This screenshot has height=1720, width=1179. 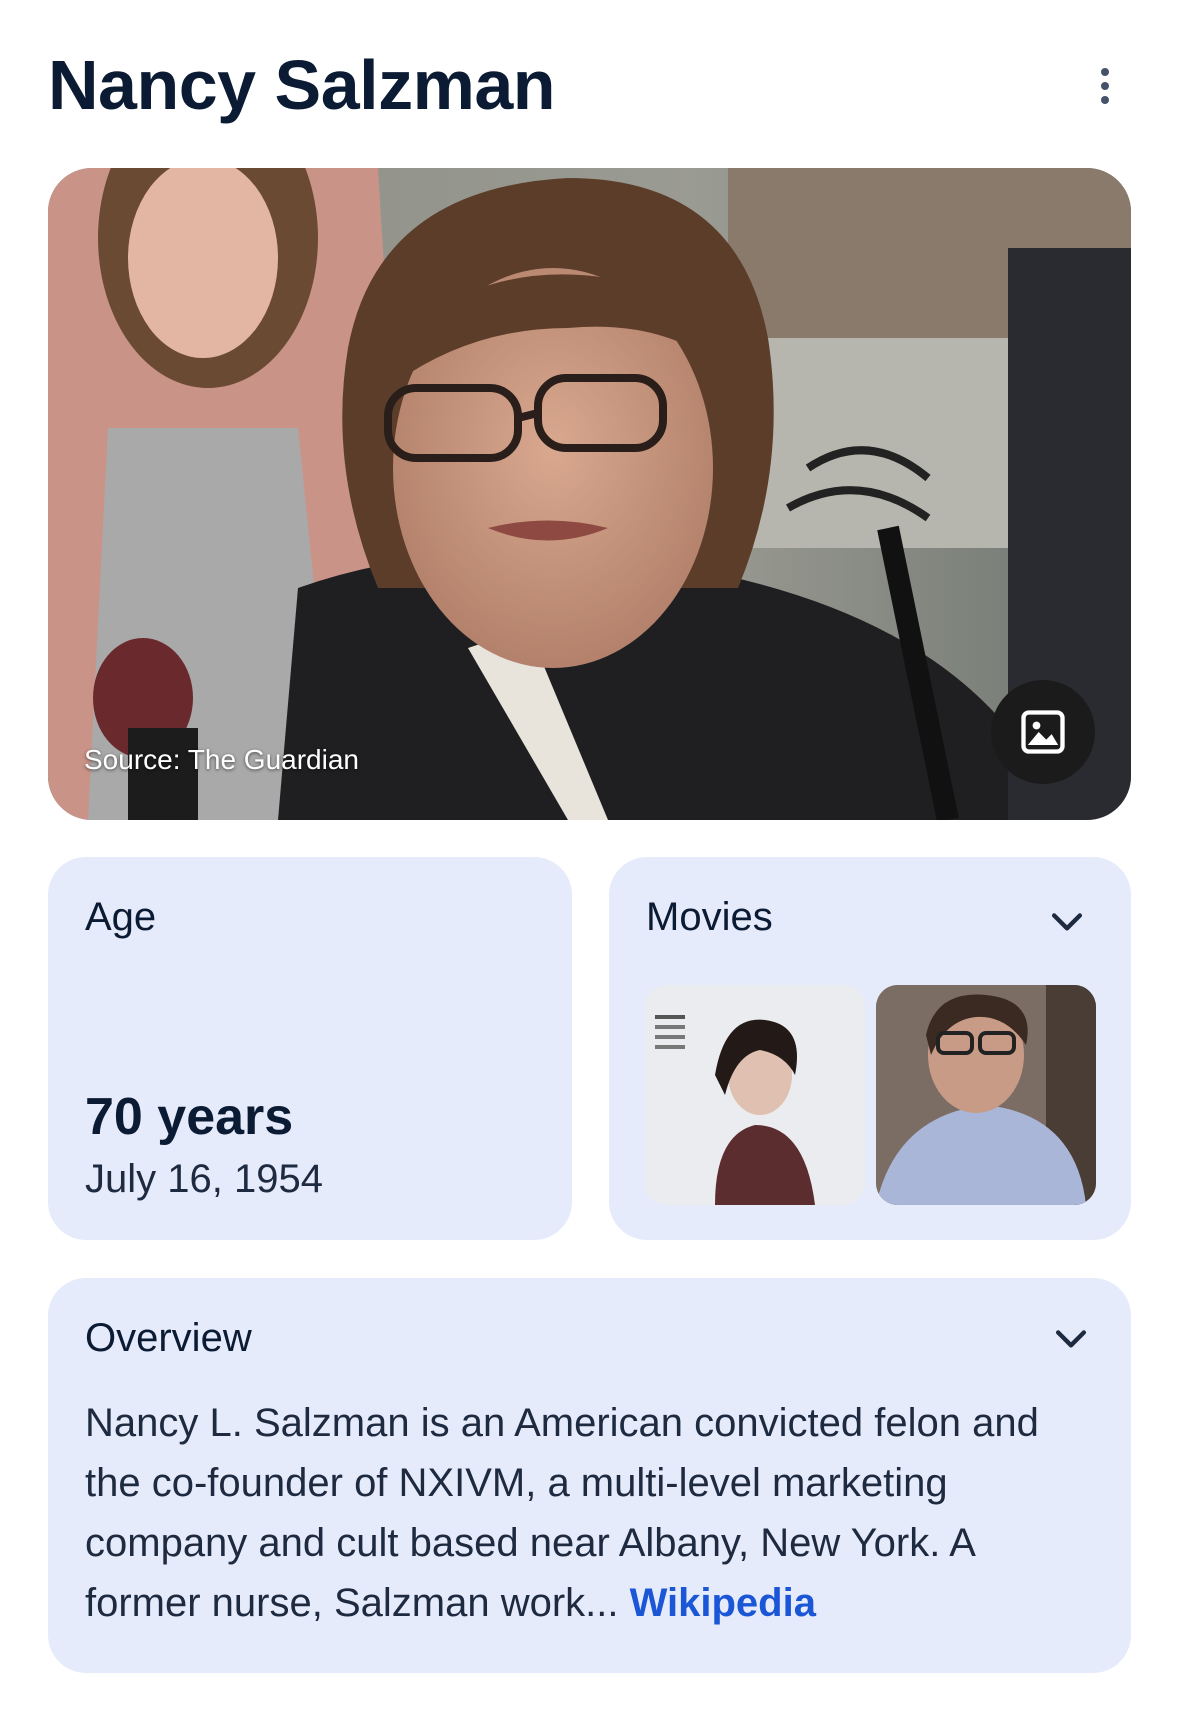 I want to click on age-card: Age 70 years July 16, 1954, so click(x=310, y=1048).